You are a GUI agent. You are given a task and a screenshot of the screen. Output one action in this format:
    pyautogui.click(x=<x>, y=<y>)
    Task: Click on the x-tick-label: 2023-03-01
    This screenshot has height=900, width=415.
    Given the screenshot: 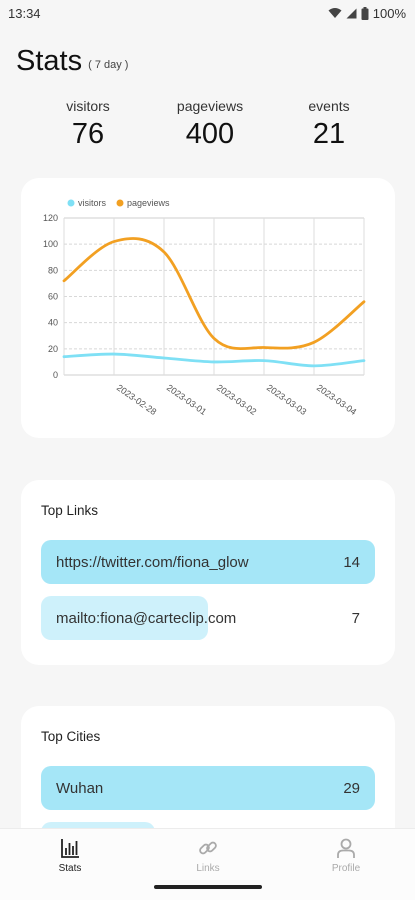 What is the action you would take?
    pyautogui.click(x=186, y=399)
    